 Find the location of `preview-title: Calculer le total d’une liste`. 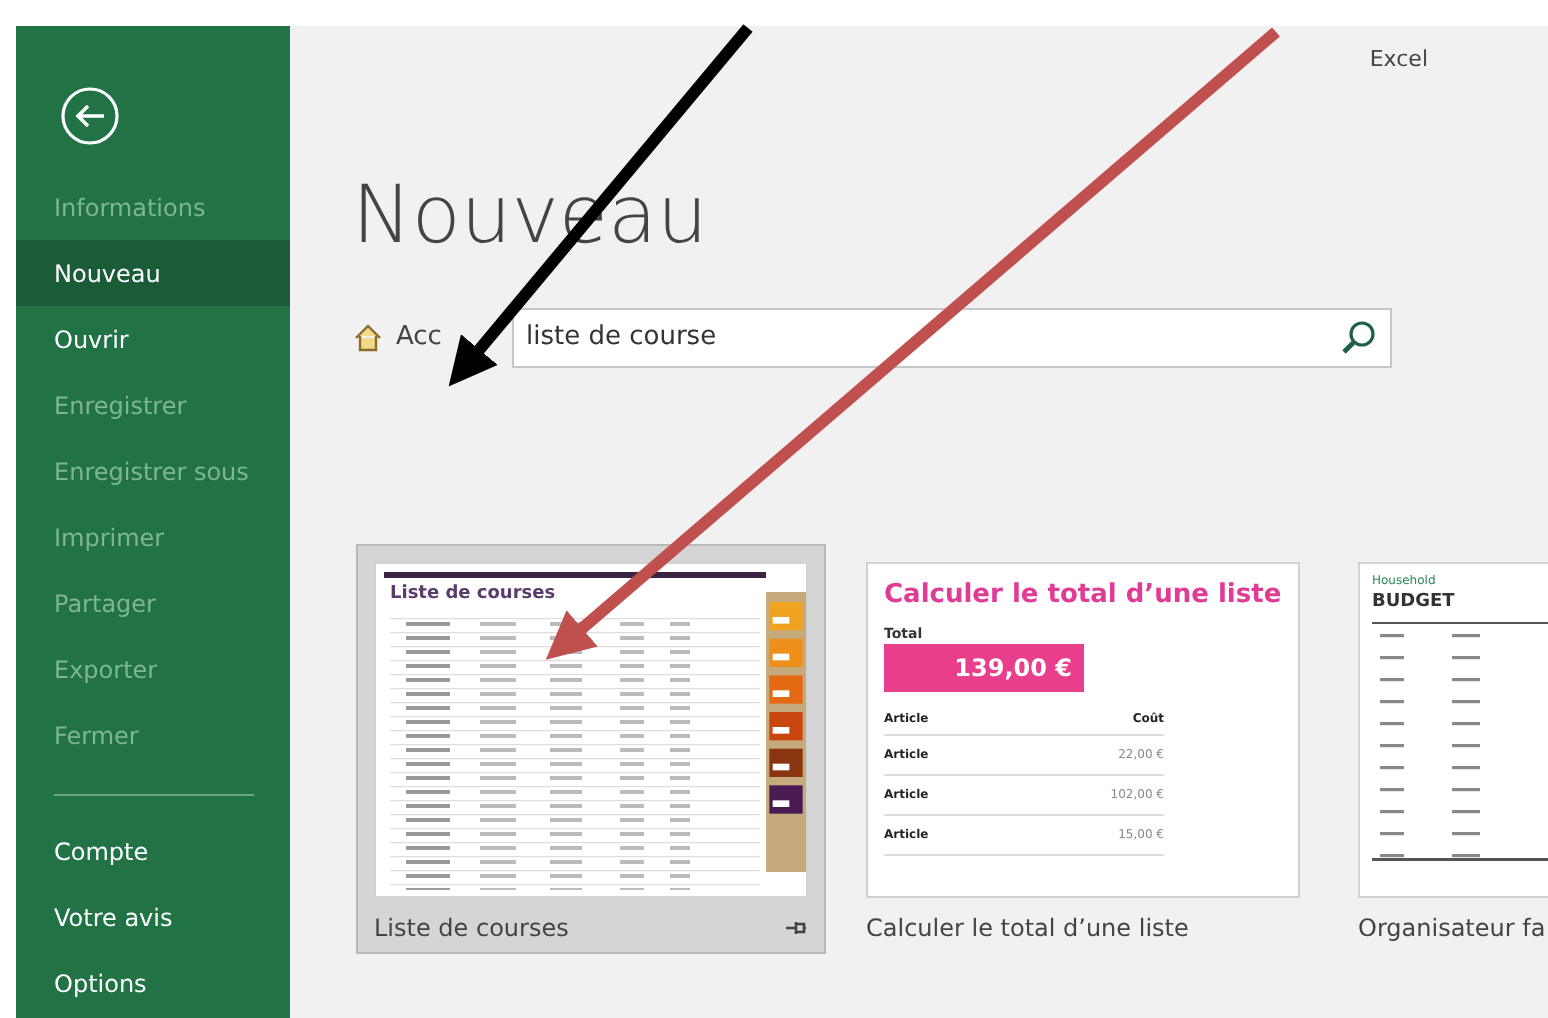

preview-title: Calculer le total d’une liste is located at coordinates (1083, 596).